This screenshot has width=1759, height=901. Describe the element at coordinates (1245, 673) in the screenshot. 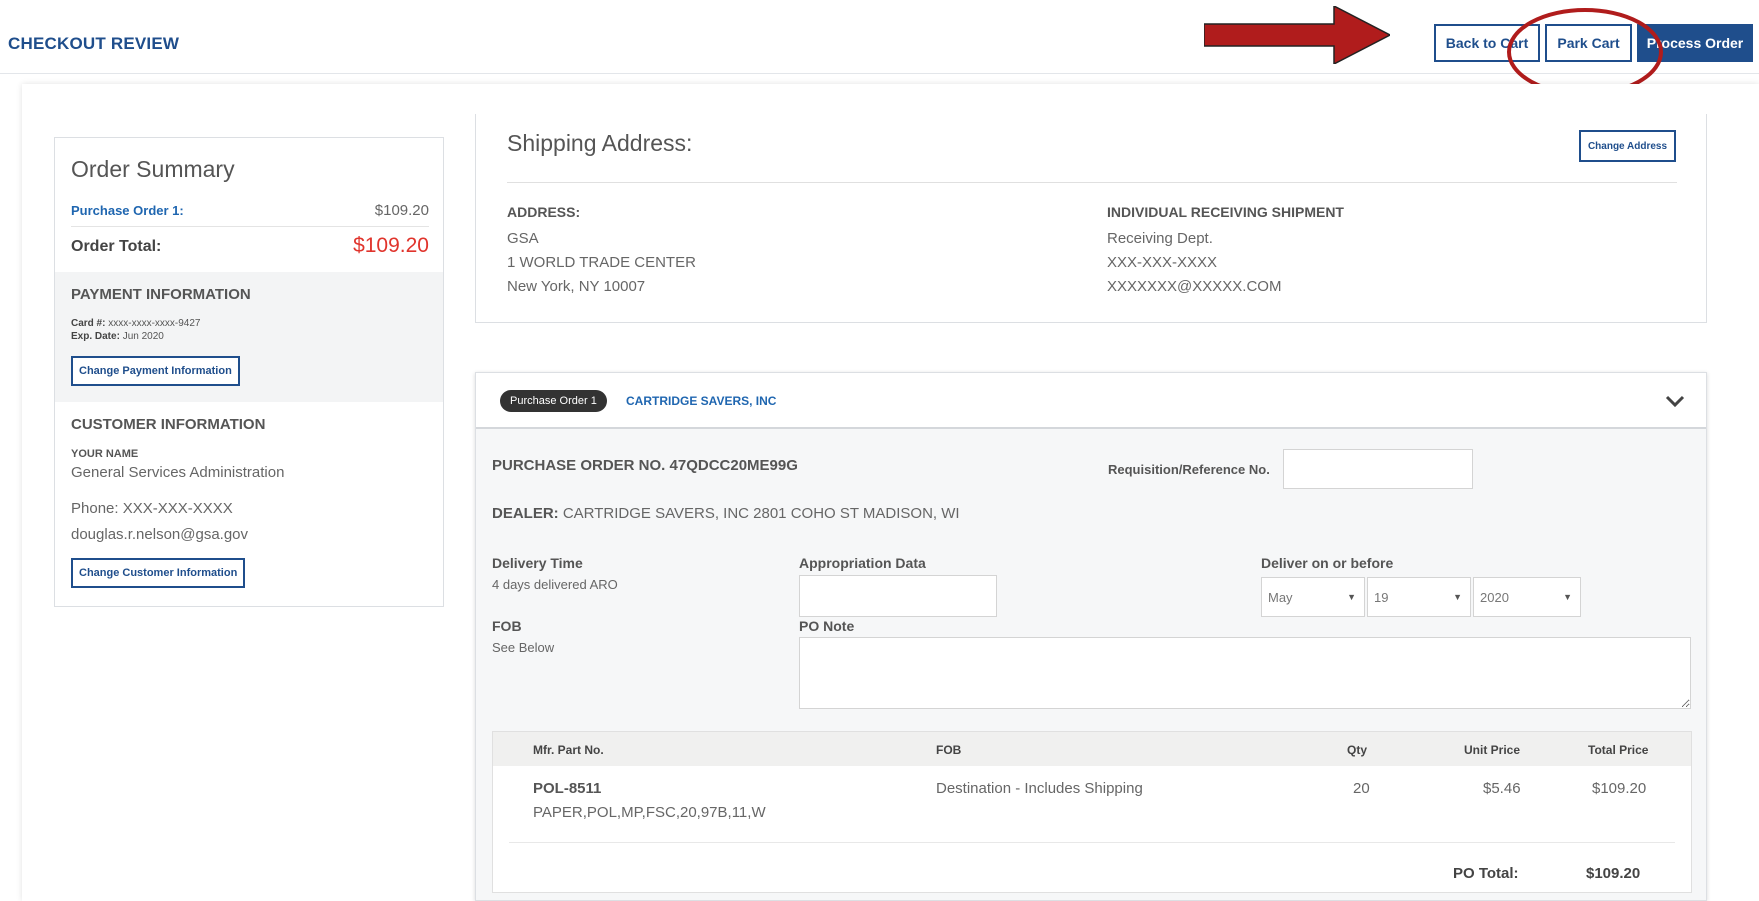

I see `po-note-textarea` at that location.